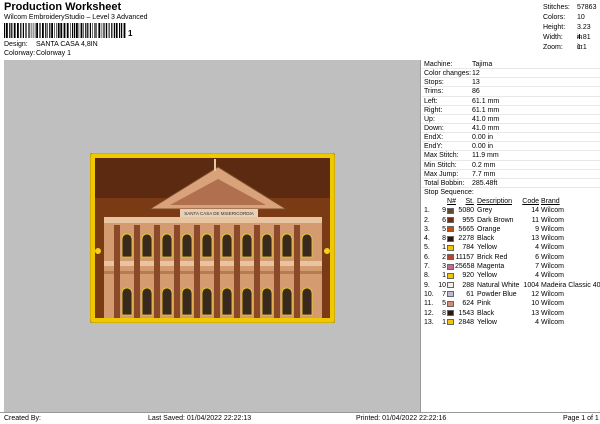 This screenshot has height=424, width=600. I want to click on stop-number: 9., so click(427, 285).